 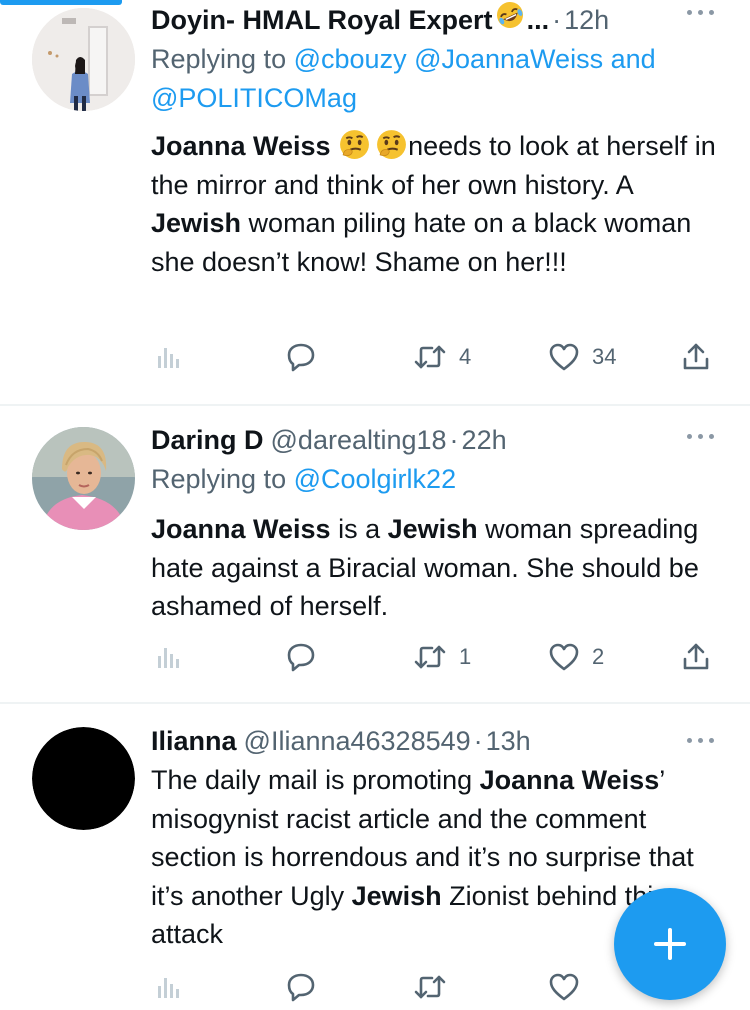 What do you see at coordinates (465, 656) in the screenshot?
I see `retweet-count: 1` at bounding box center [465, 656].